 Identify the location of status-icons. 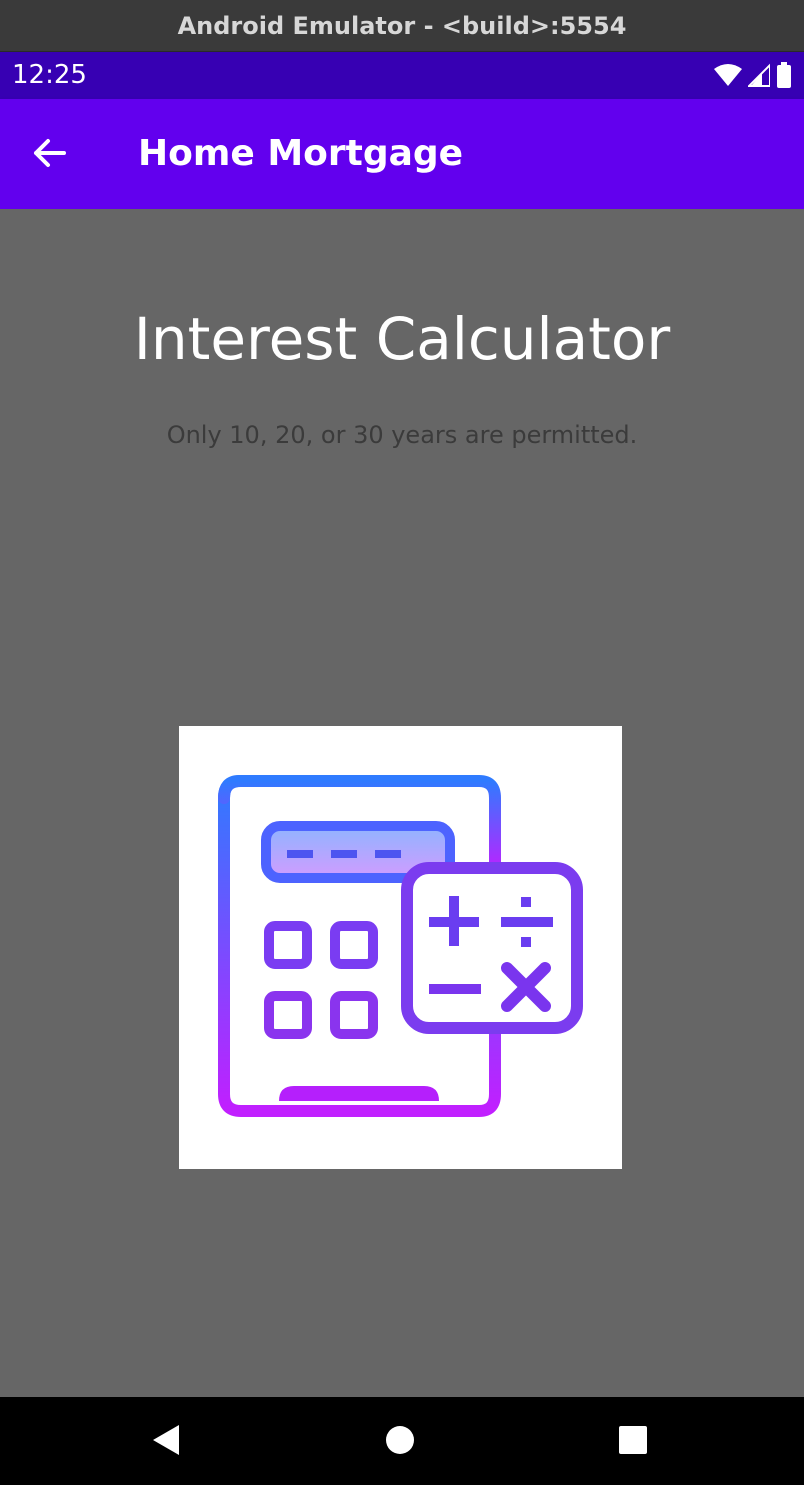
(753, 77).